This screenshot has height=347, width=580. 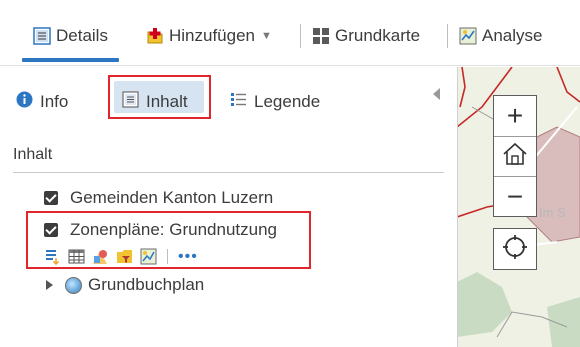 I want to click on filter-icon, so click(x=124, y=256).